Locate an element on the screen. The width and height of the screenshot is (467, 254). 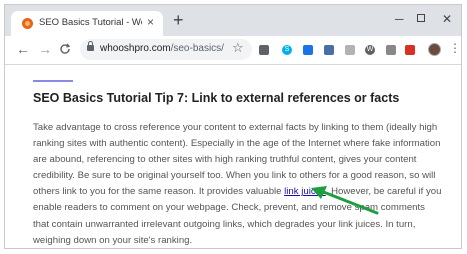
back-button: ← is located at coordinates (23, 49).